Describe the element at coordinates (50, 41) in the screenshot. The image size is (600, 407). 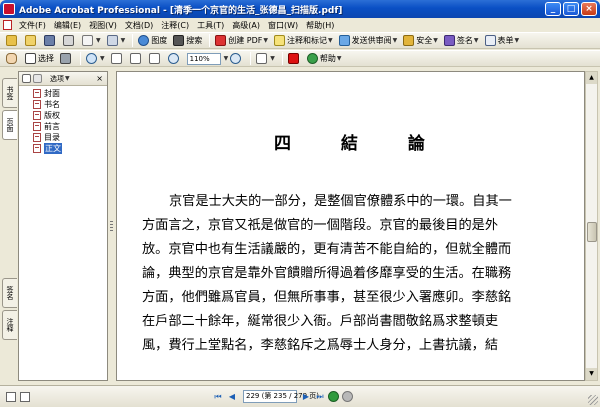
I see `save-button` at that location.